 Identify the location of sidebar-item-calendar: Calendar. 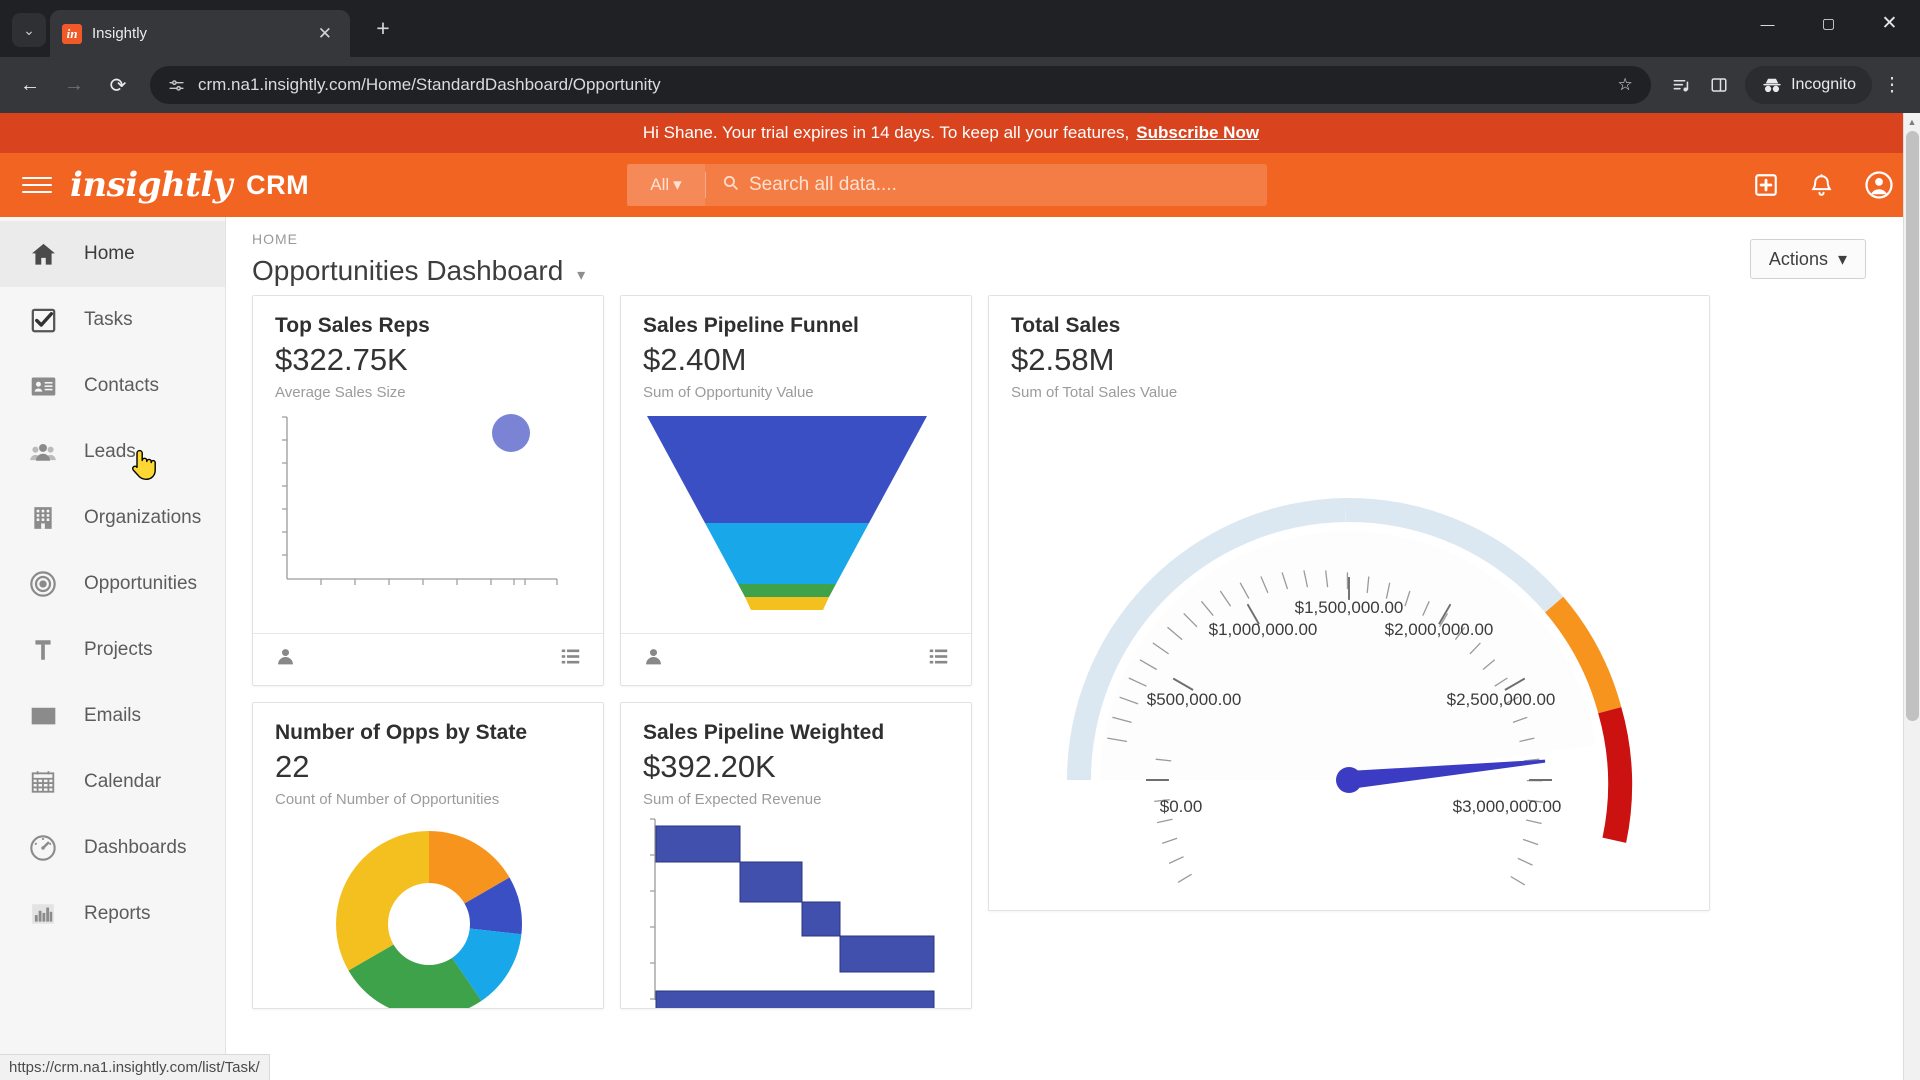
(112, 782).